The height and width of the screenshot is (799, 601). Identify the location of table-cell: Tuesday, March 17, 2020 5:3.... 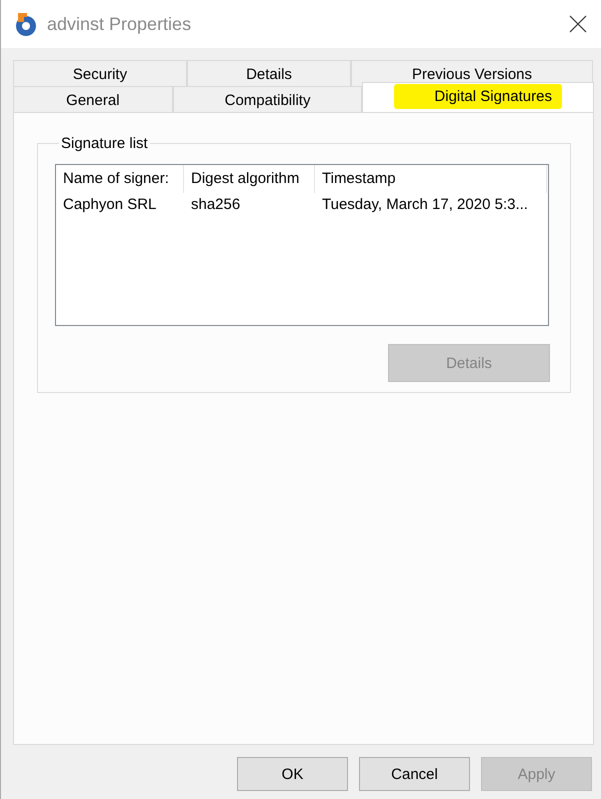
(431, 204).